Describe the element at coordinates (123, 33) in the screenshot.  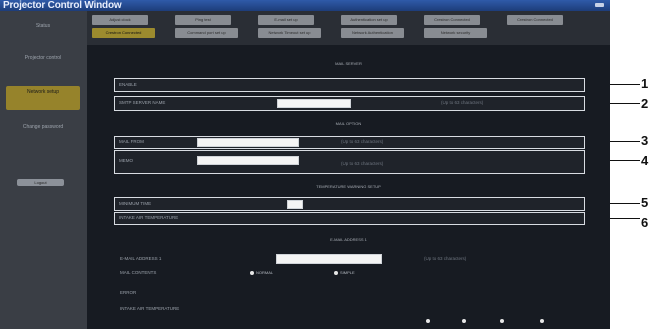
I see `tab-crestron-active: Crestron Connected` at that location.